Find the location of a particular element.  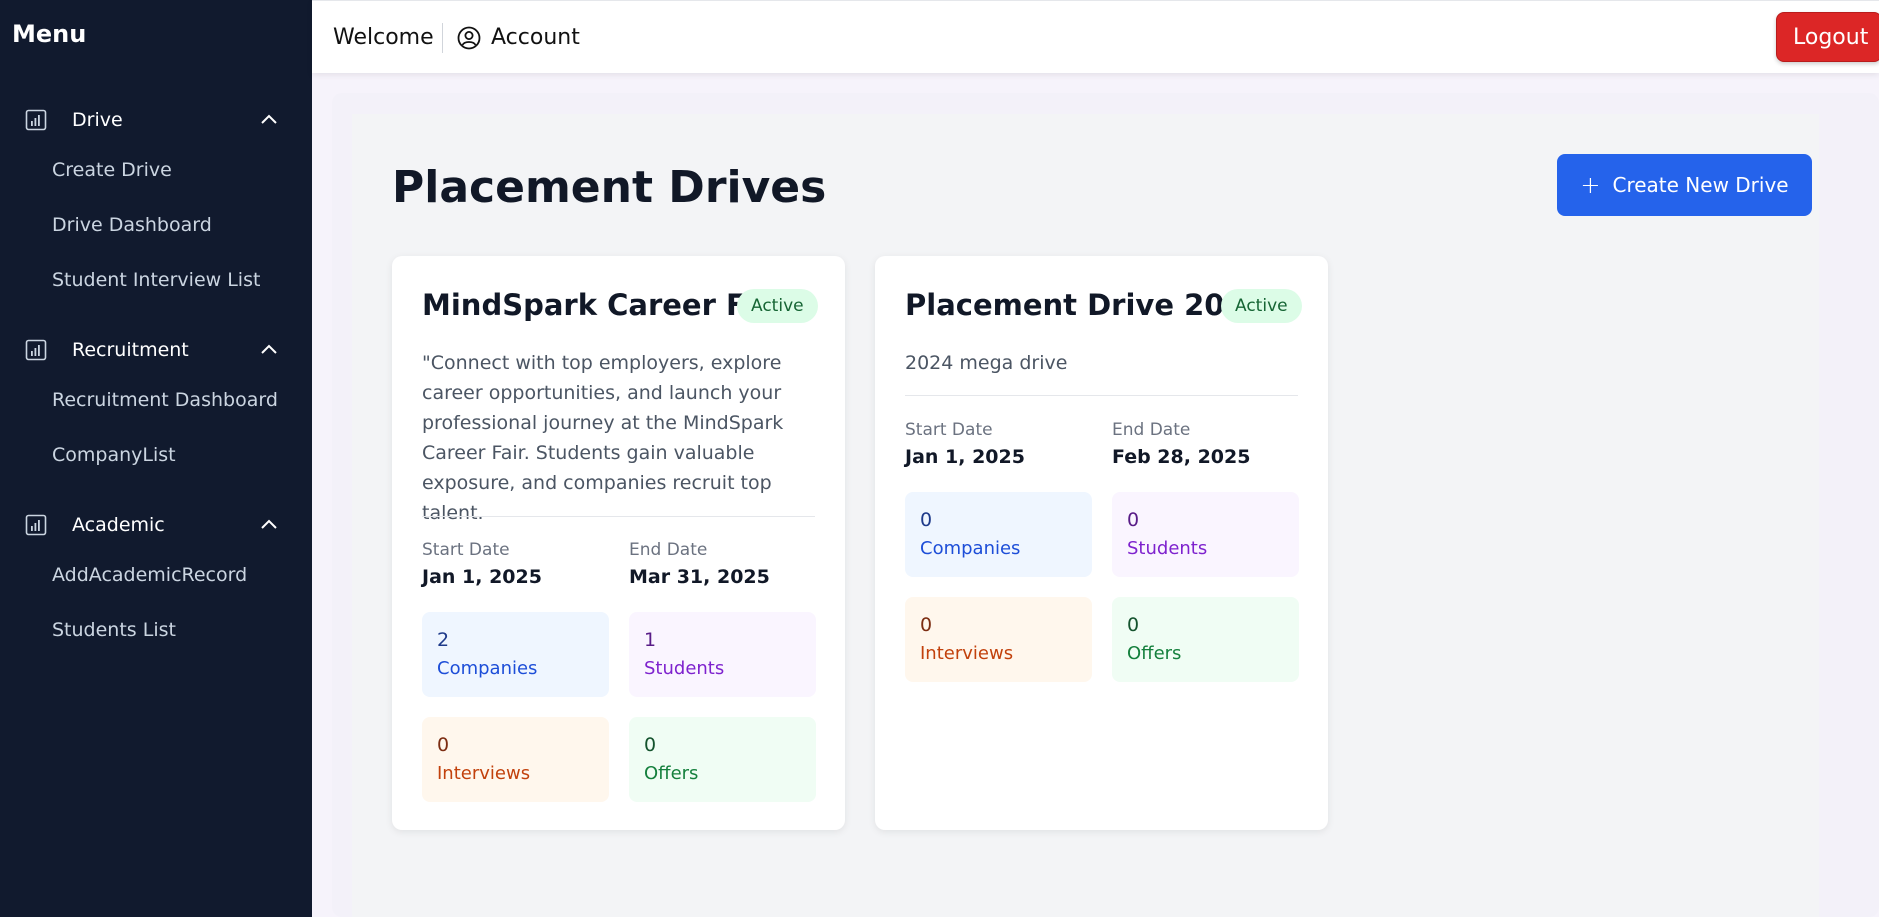

account-label: Account is located at coordinates (535, 37).